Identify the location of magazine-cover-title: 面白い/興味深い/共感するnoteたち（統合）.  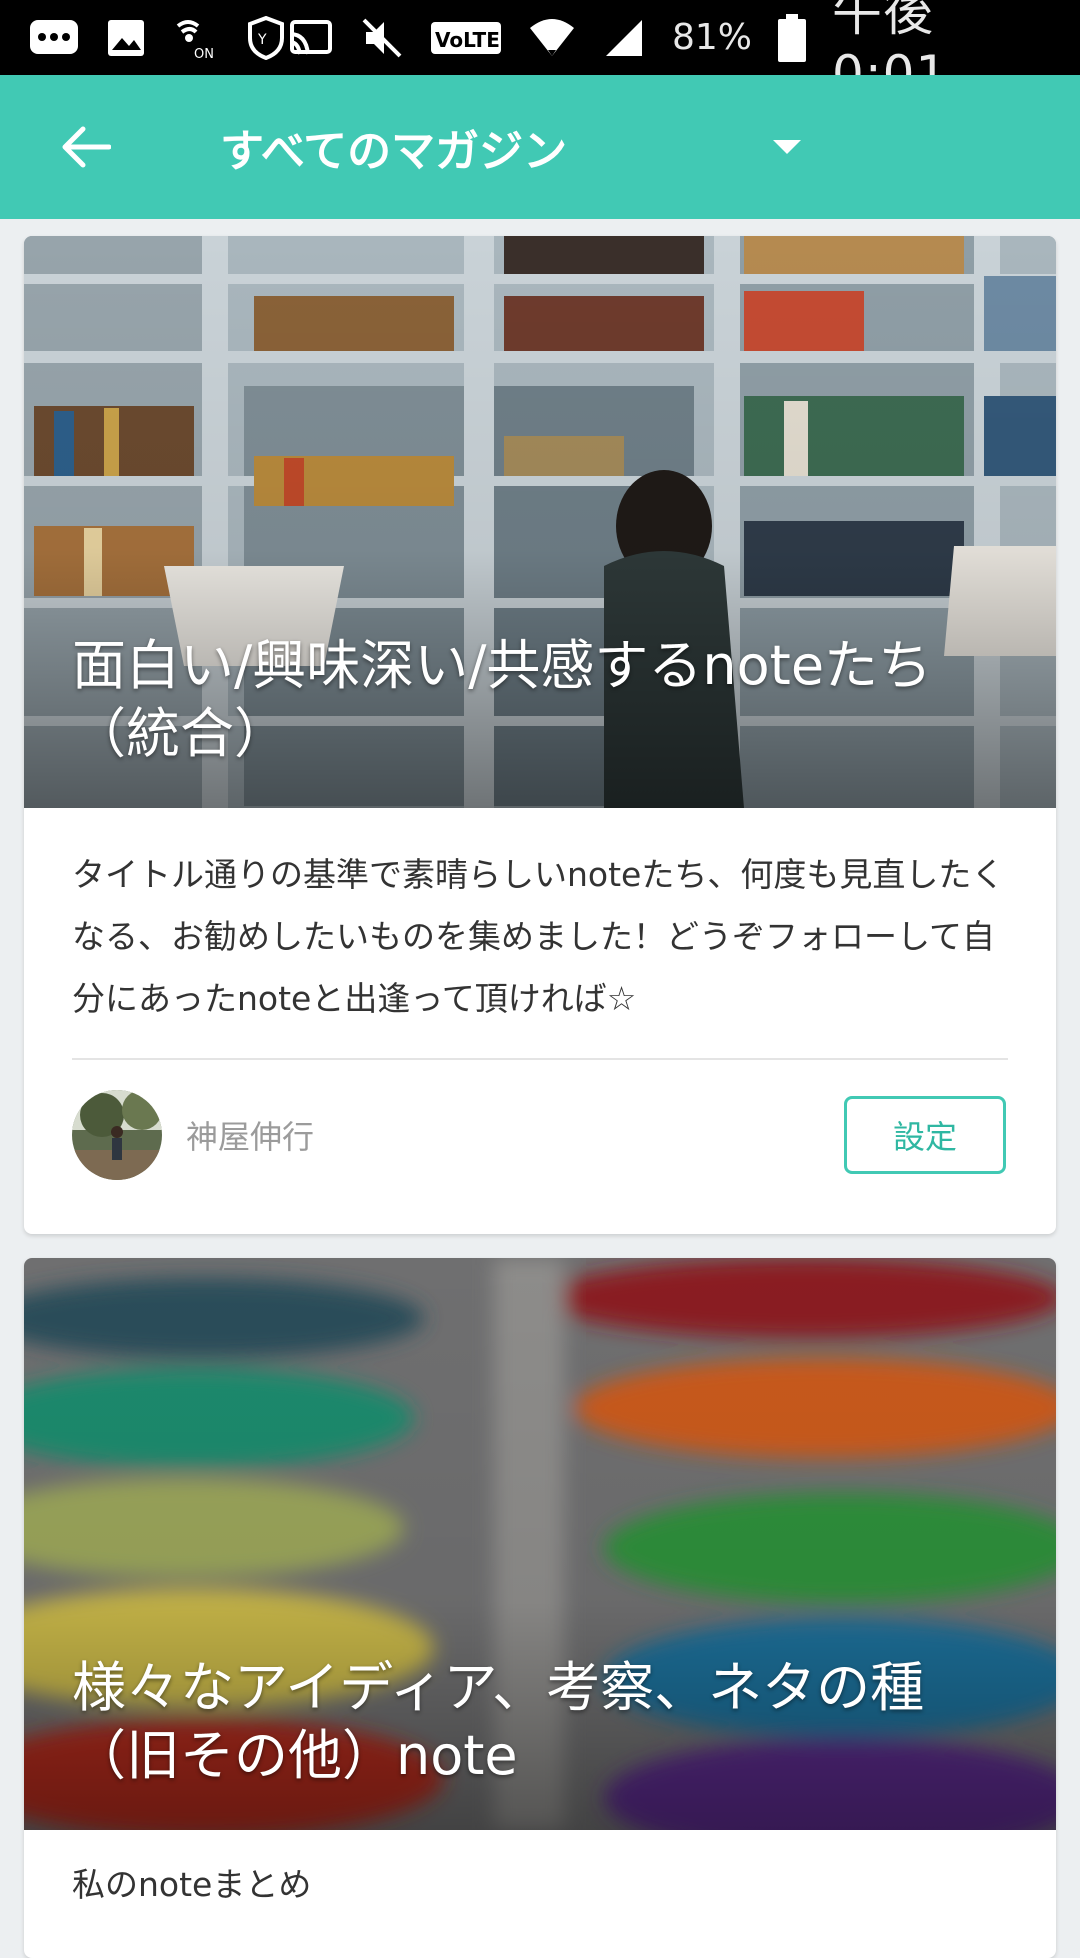
(502, 699).